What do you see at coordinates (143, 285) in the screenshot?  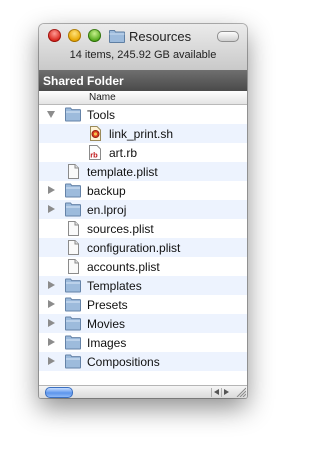 I see `list-item: Templates` at bounding box center [143, 285].